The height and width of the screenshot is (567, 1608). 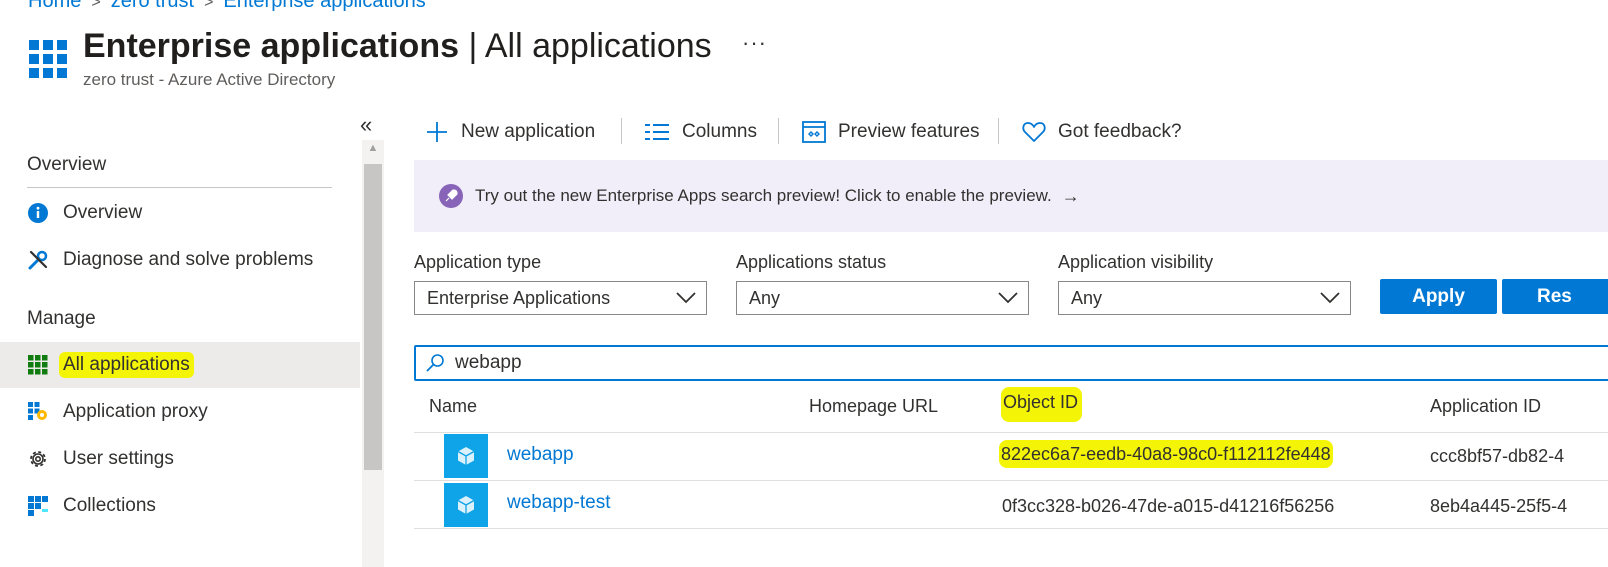 I want to click on application-visibility-value: Any, so click(x=1087, y=297).